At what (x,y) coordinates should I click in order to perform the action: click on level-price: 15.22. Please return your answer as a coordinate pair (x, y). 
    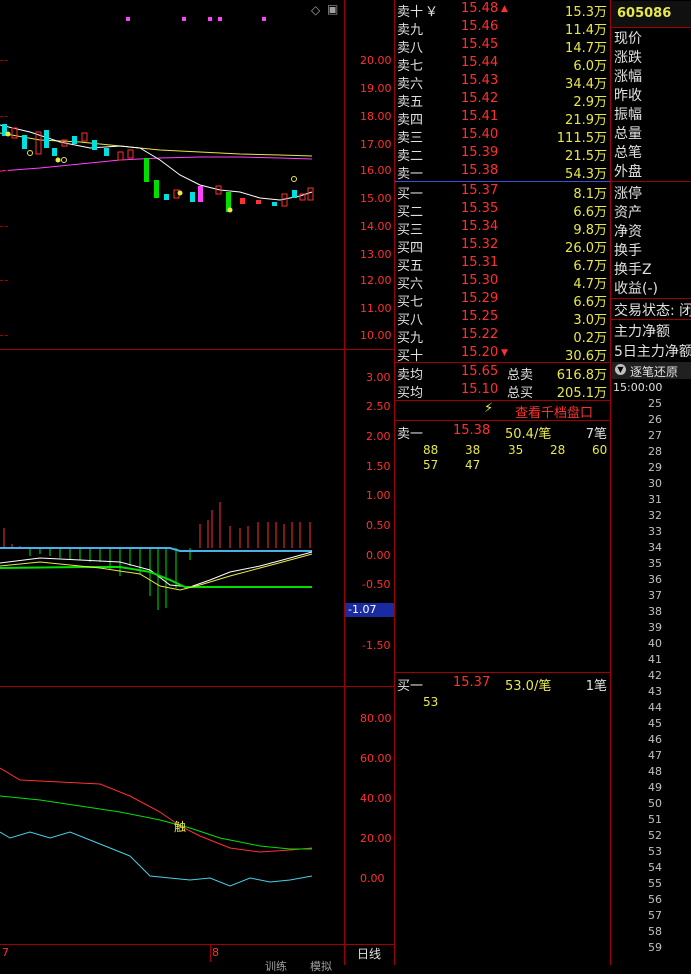
    Looking at the image, I should click on (480, 334).